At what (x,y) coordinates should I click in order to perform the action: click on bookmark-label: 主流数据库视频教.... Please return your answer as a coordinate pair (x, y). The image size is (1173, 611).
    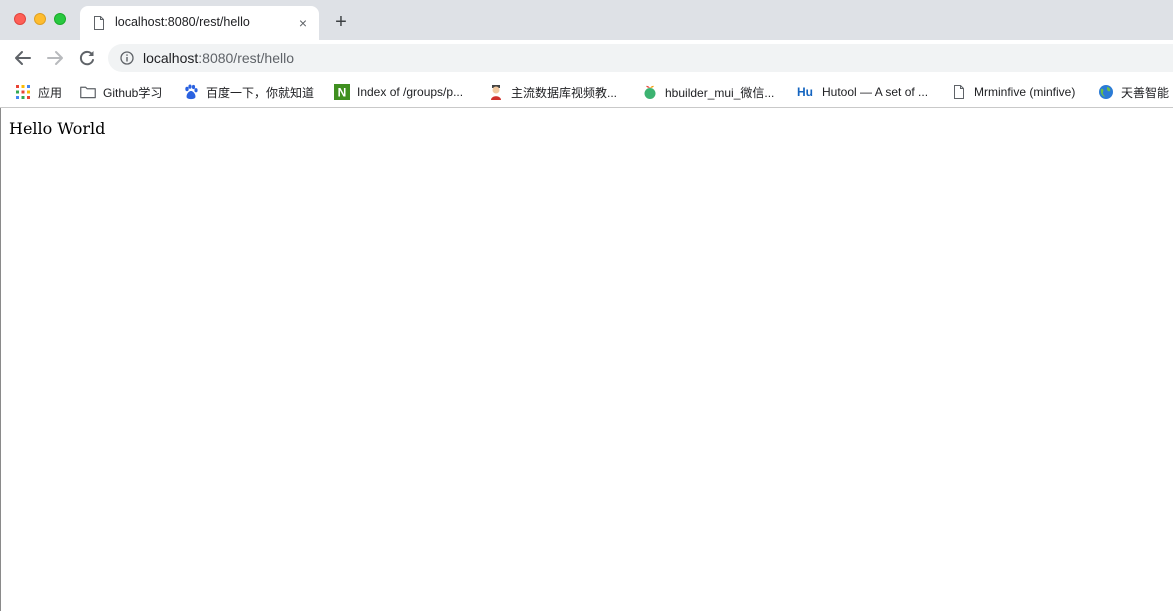
    Looking at the image, I should click on (564, 92).